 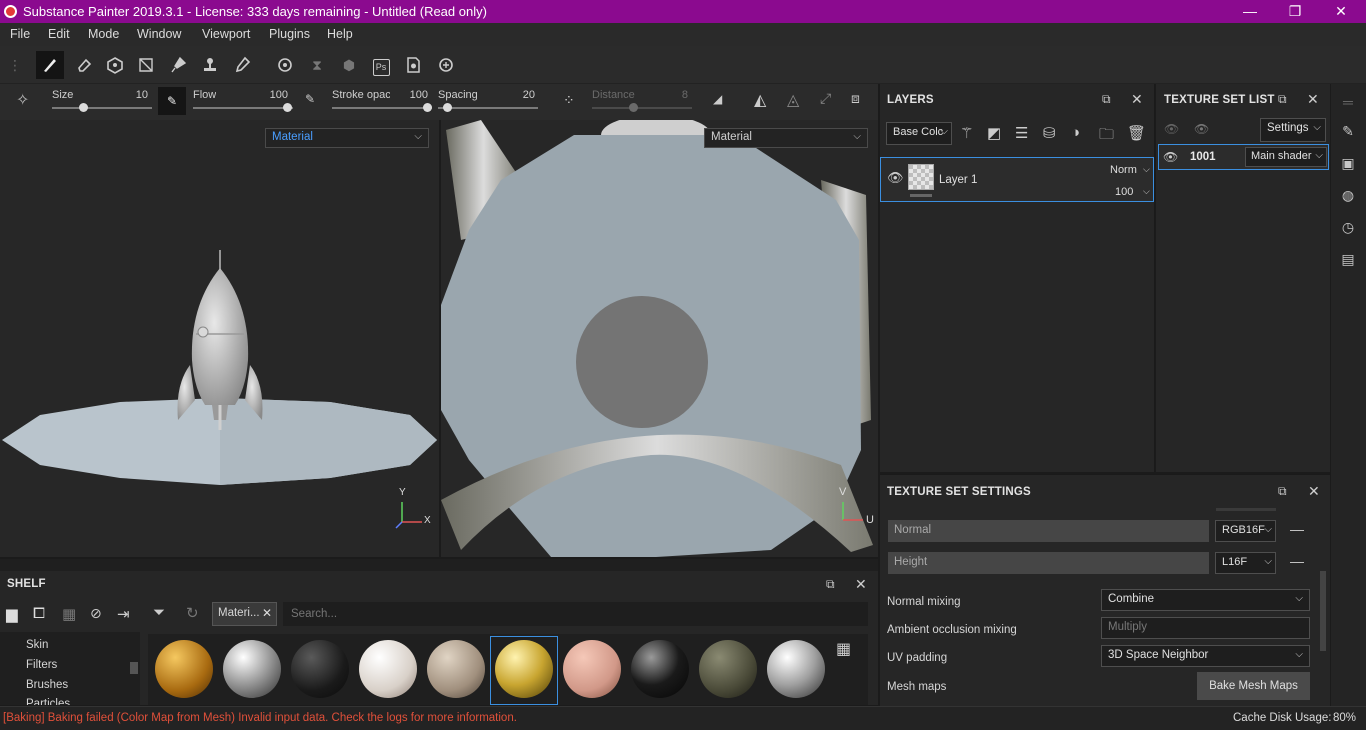 I want to click on menu-file: File, so click(x=20, y=34).